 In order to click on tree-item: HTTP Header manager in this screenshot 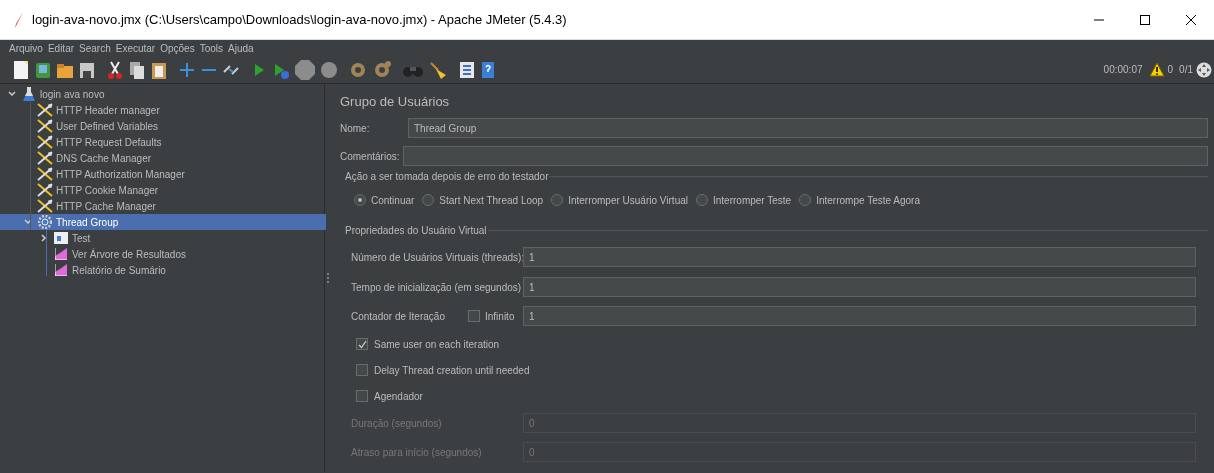, I will do `click(108, 110)`.